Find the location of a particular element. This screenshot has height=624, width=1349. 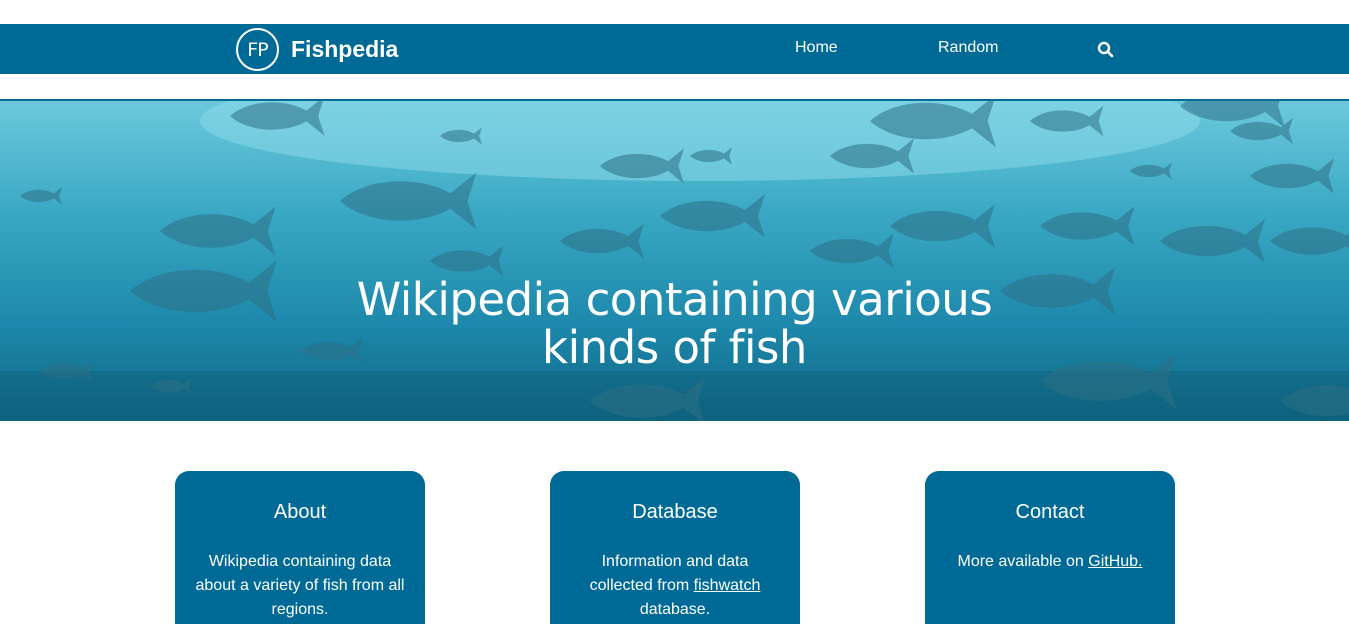

contact-text-before: More available on is located at coordinates (1023, 561).